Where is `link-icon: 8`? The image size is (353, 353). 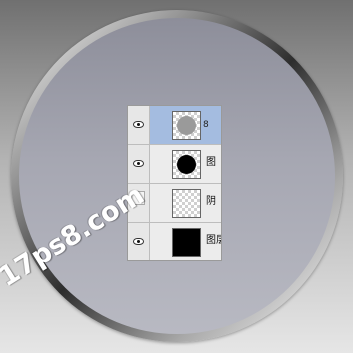 link-icon: 8 is located at coordinates (206, 125).